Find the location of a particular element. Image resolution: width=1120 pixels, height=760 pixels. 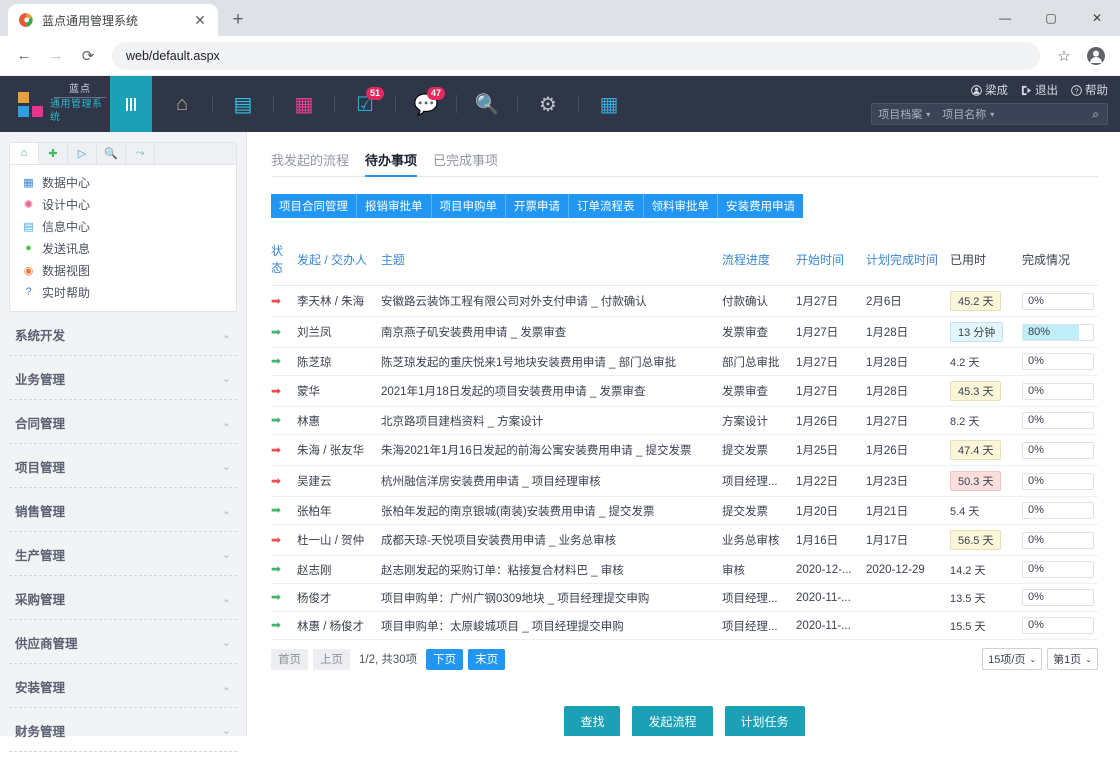

initiator-cell: 赵志刚 is located at coordinates (339, 569).